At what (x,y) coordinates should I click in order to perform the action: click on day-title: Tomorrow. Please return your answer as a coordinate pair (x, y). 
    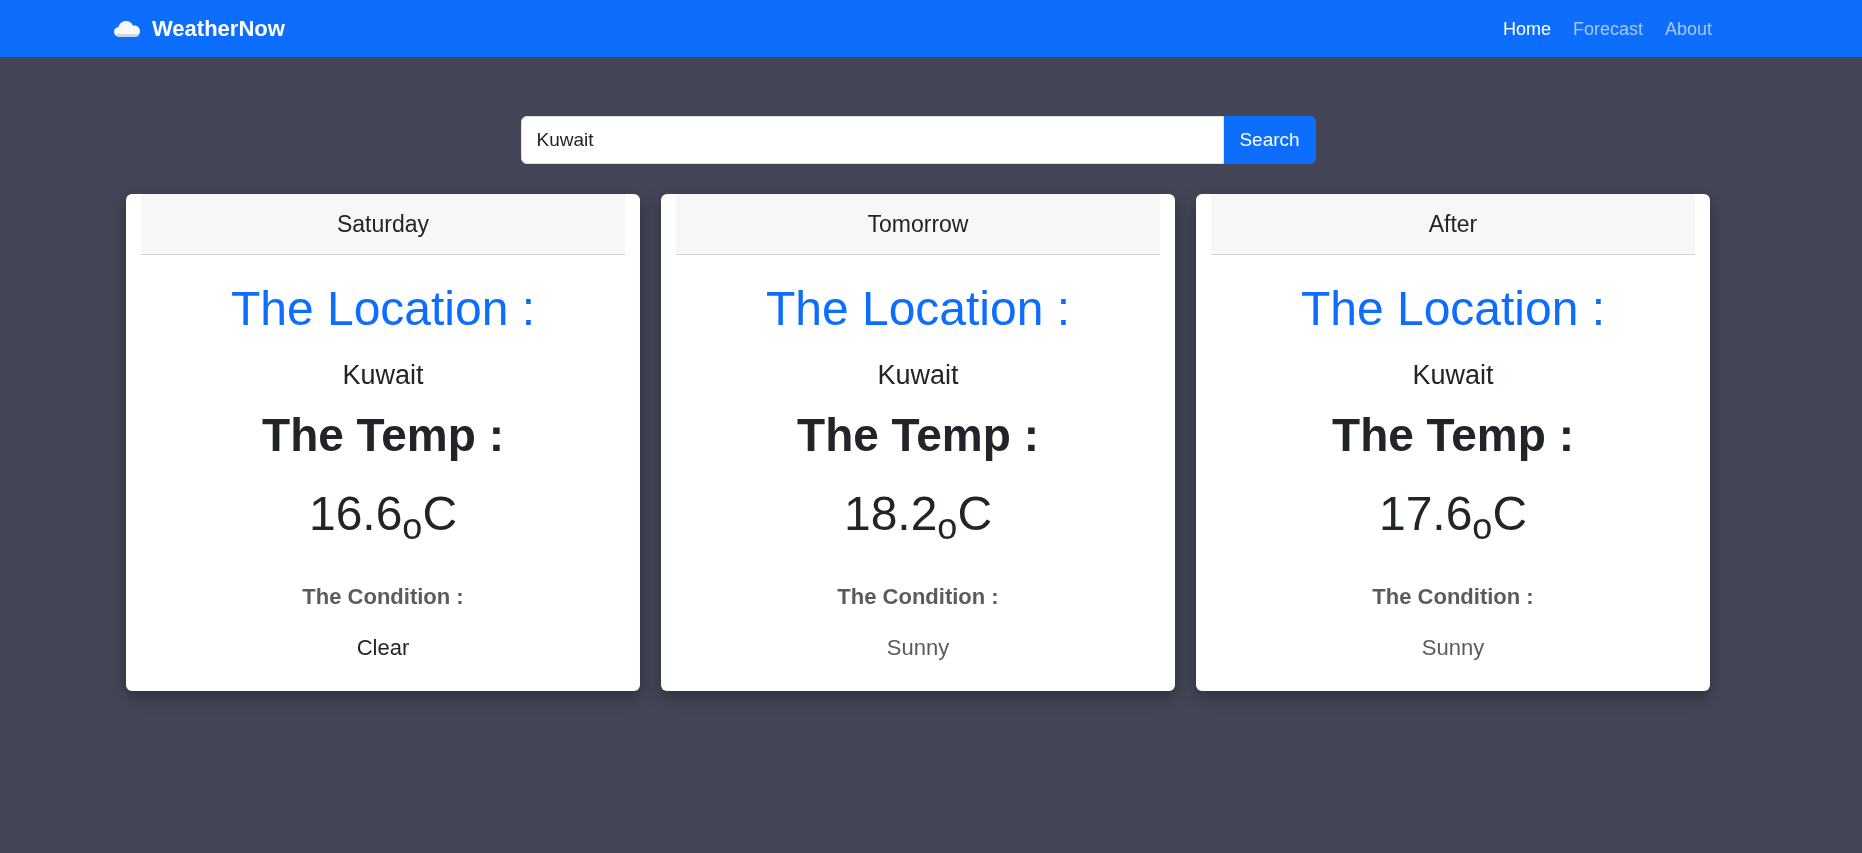
    Looking at the image, I should click on (918, 224).